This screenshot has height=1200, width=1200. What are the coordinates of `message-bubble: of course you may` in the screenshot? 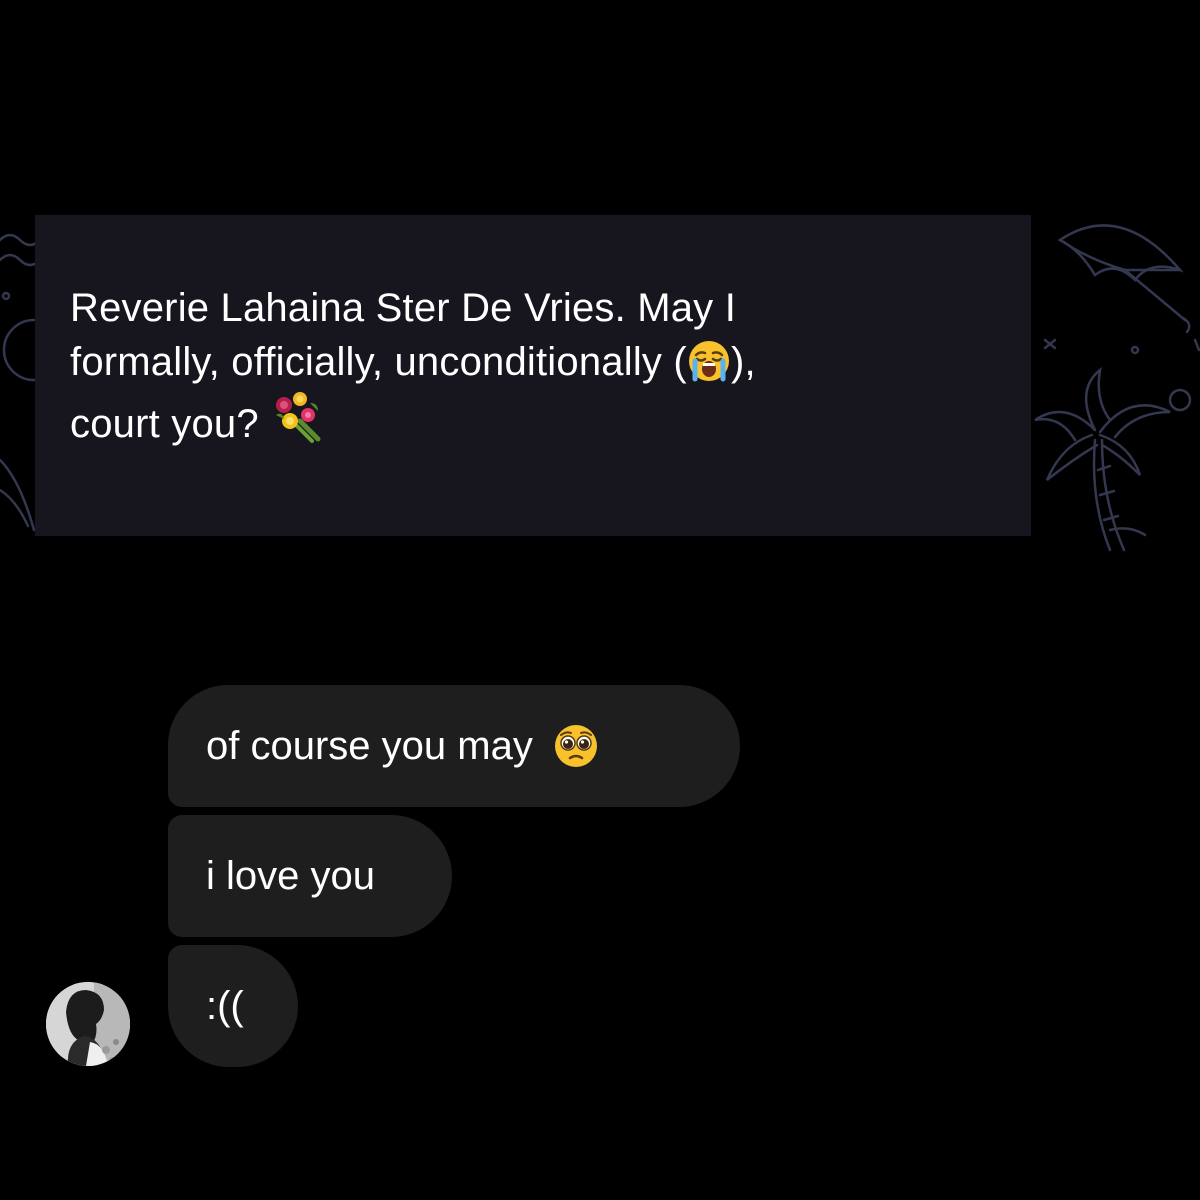 It's located at (454, 746).